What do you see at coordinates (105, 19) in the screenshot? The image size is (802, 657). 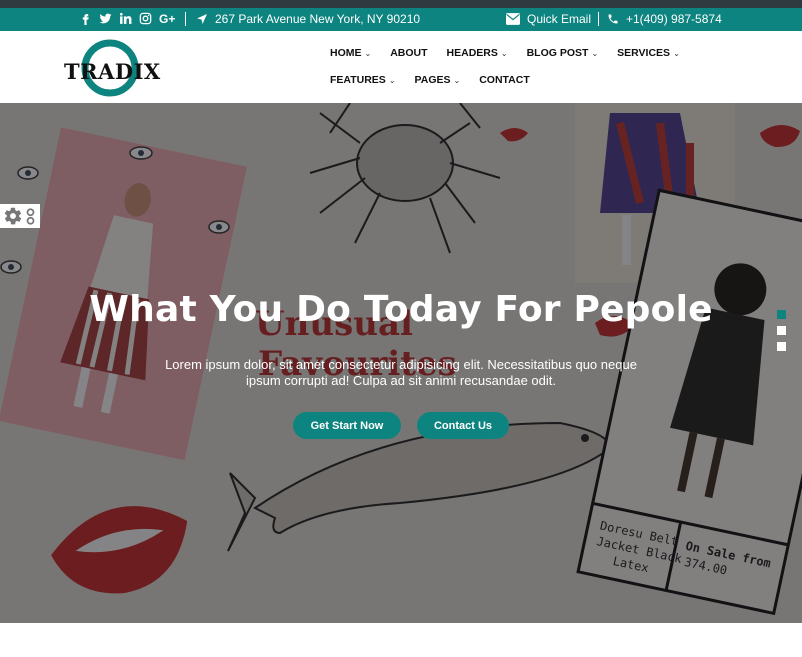 I see `twitter-icon` at bounding box center [105, 19].